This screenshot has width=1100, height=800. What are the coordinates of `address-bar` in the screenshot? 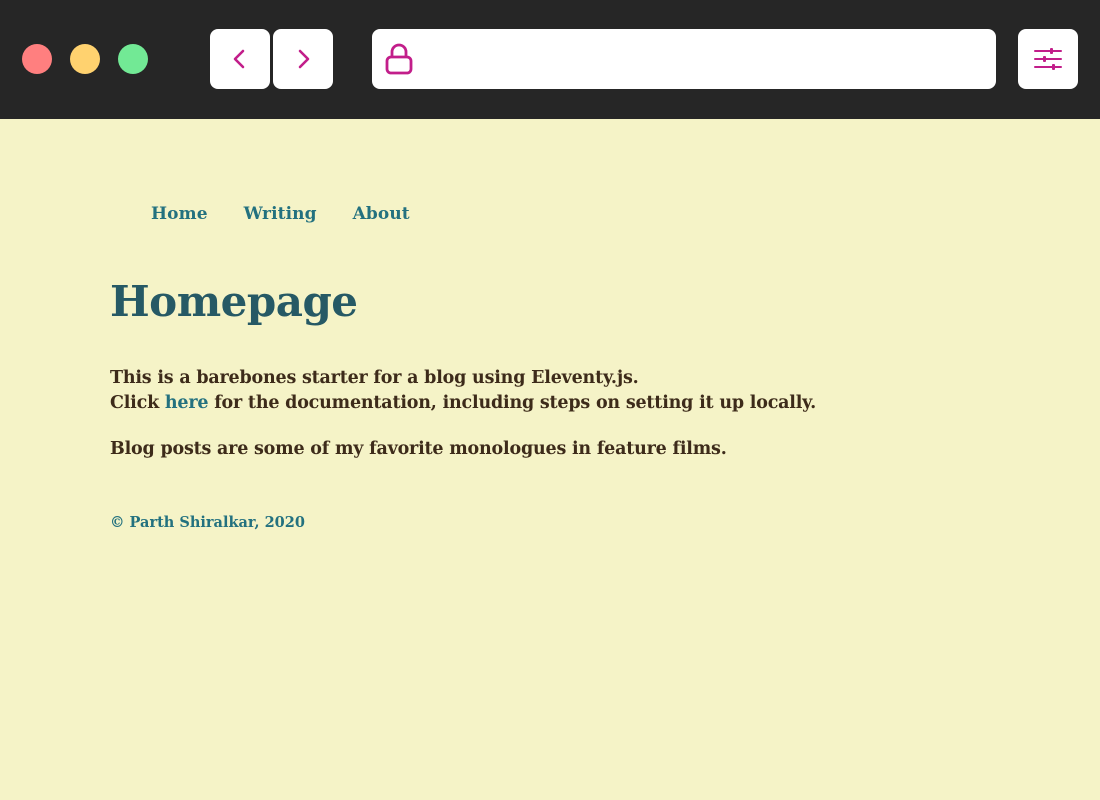 It's located at (684, 59).